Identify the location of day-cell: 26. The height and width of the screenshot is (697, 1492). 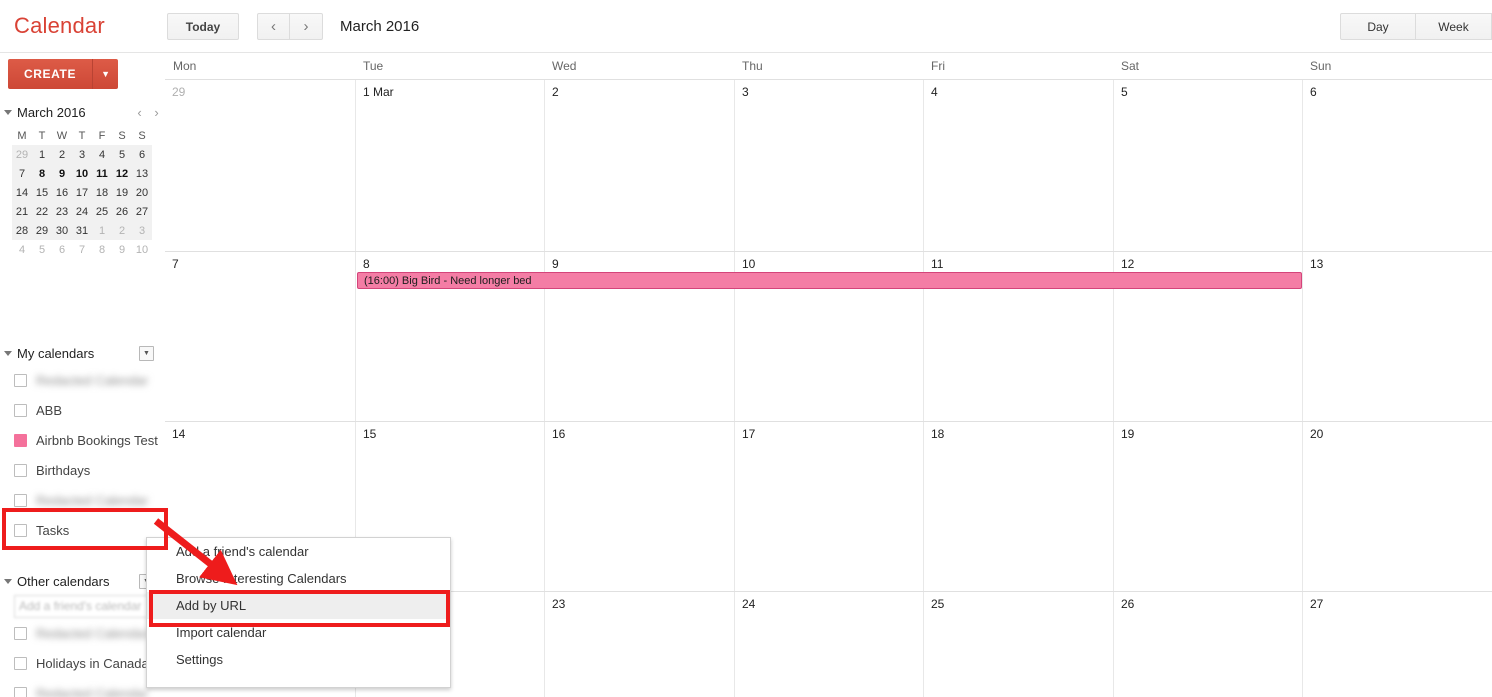
(1207, 644).